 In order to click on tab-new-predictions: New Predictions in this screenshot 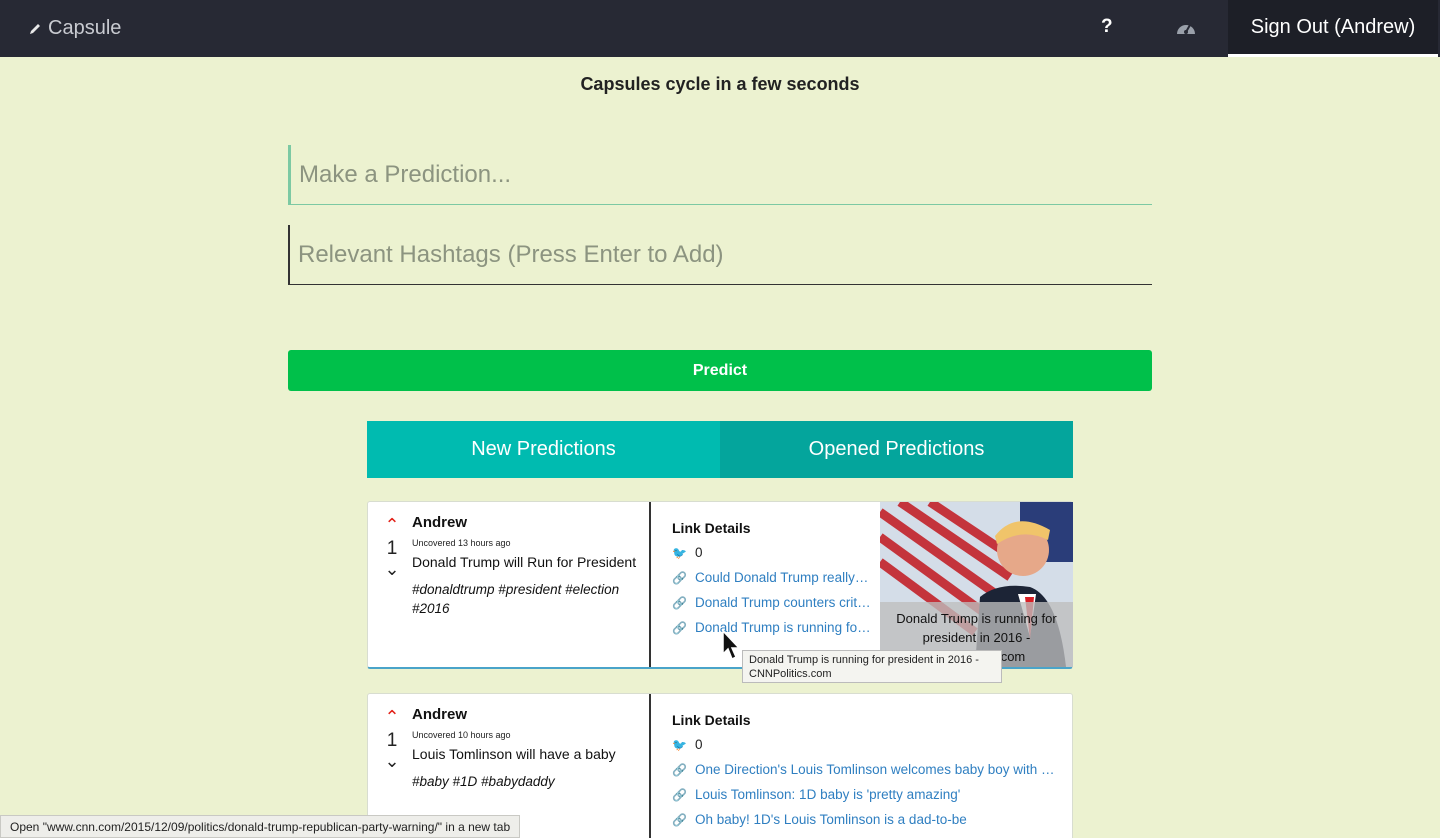, I will do `click(543, 449)`.